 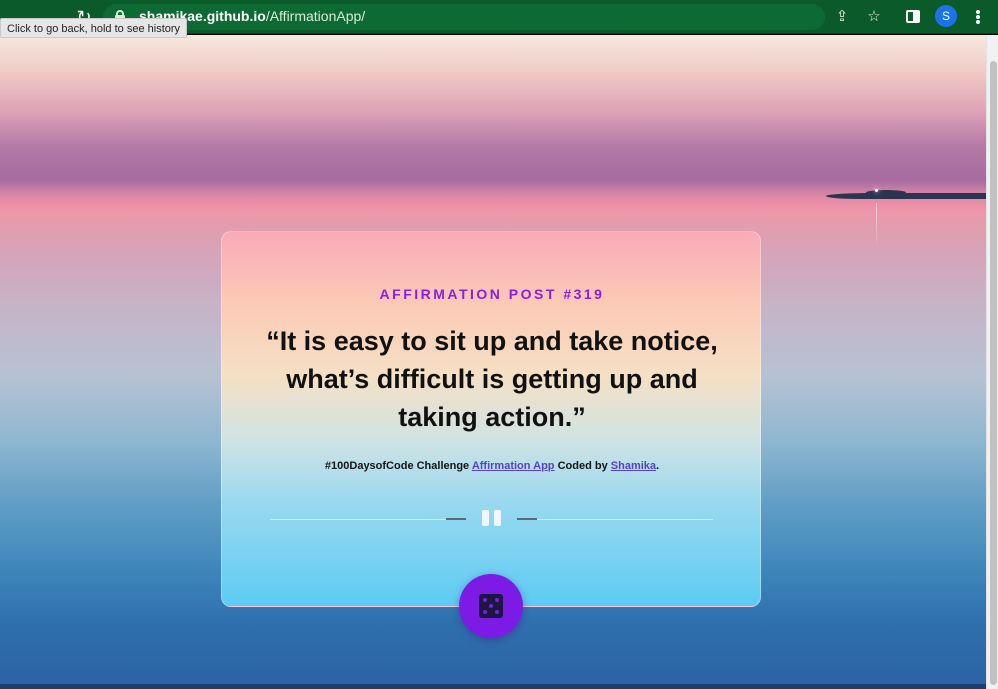 What do you see at coordinates (493, 686) in the screenshot?
I see `bottom-strip` at bounding box center [493, 686].